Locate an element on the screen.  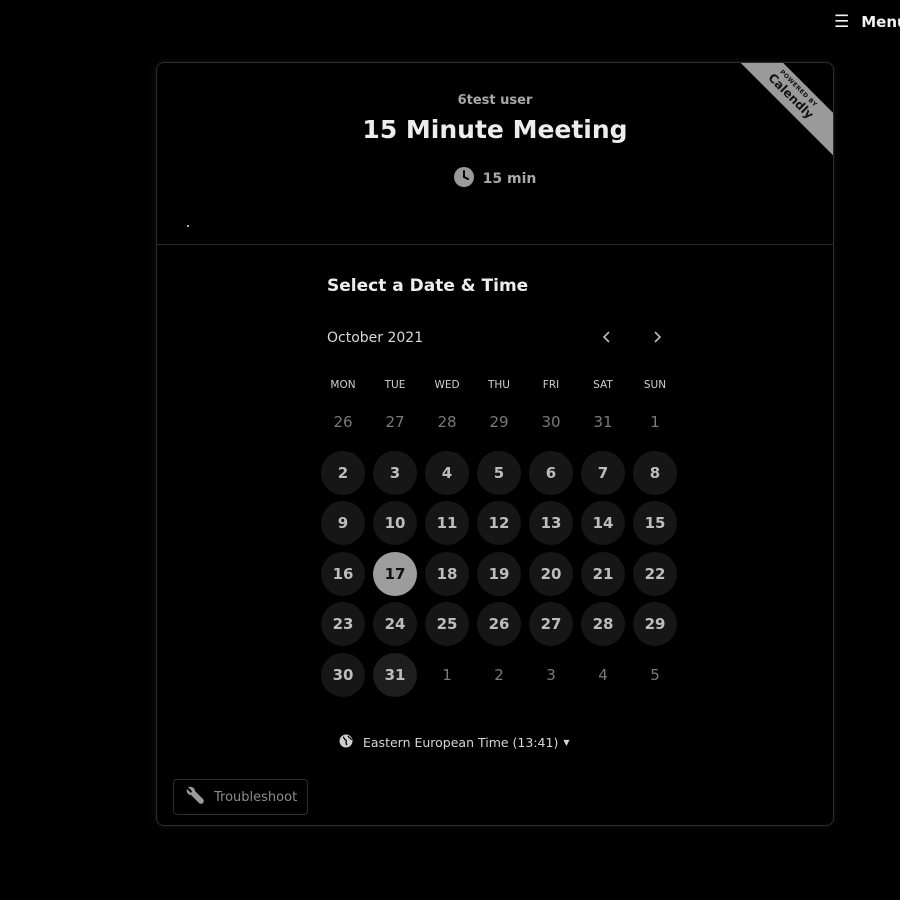
day-number: 13 is located at coordinates (551, 523).